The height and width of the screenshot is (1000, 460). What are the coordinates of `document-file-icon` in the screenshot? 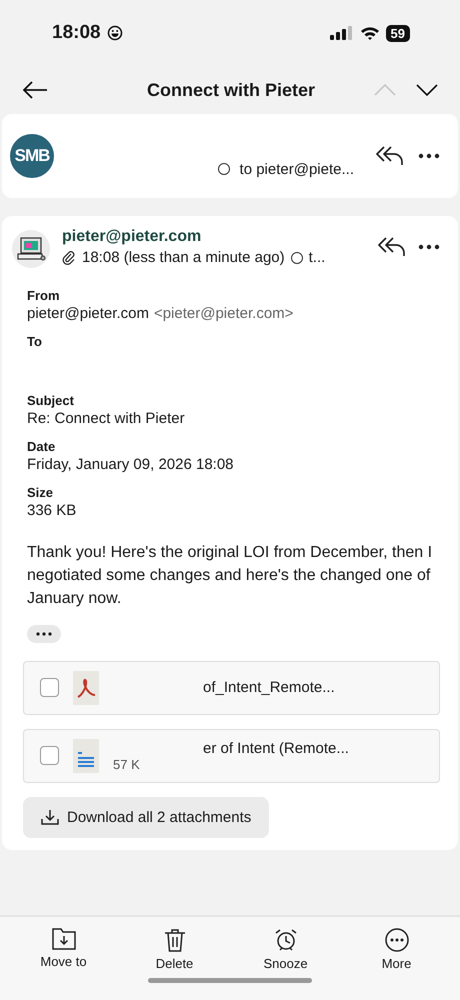 It's located at (86, 755).